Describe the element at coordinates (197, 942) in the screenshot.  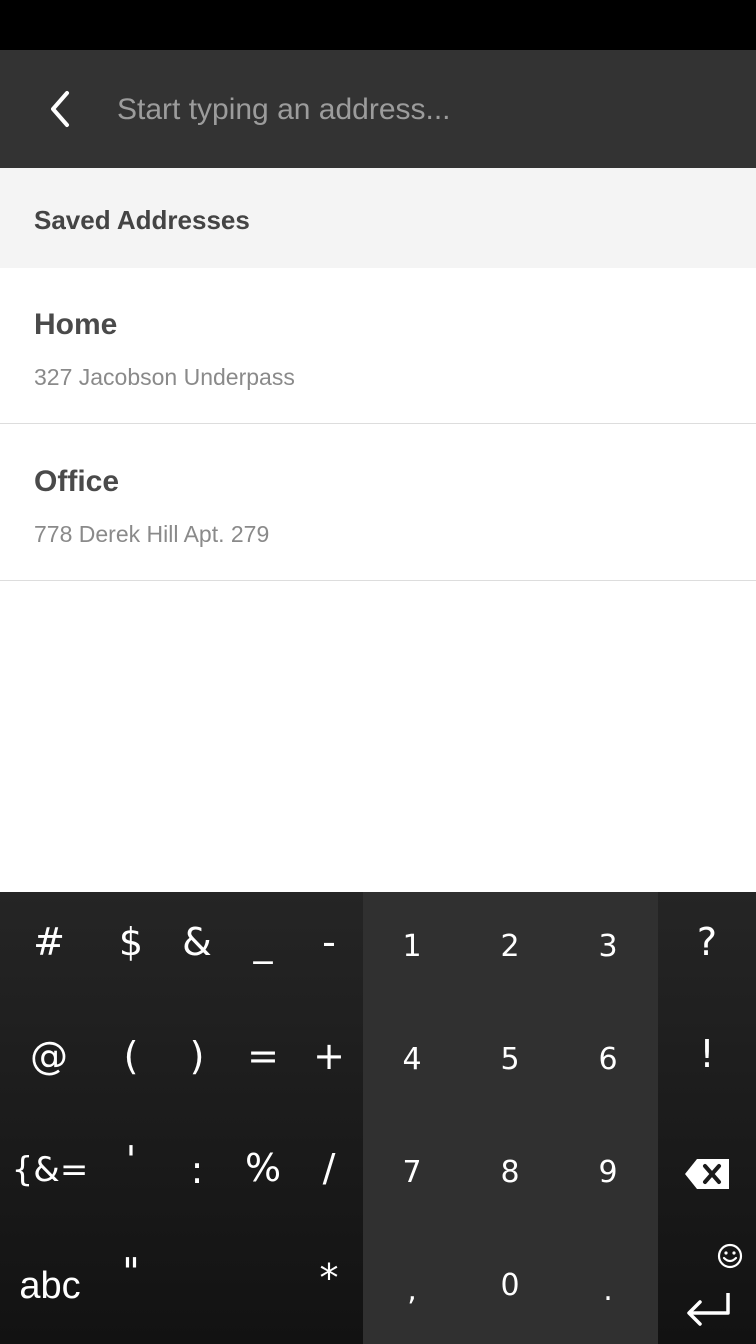
I see `key-ampersand: &` at that location.